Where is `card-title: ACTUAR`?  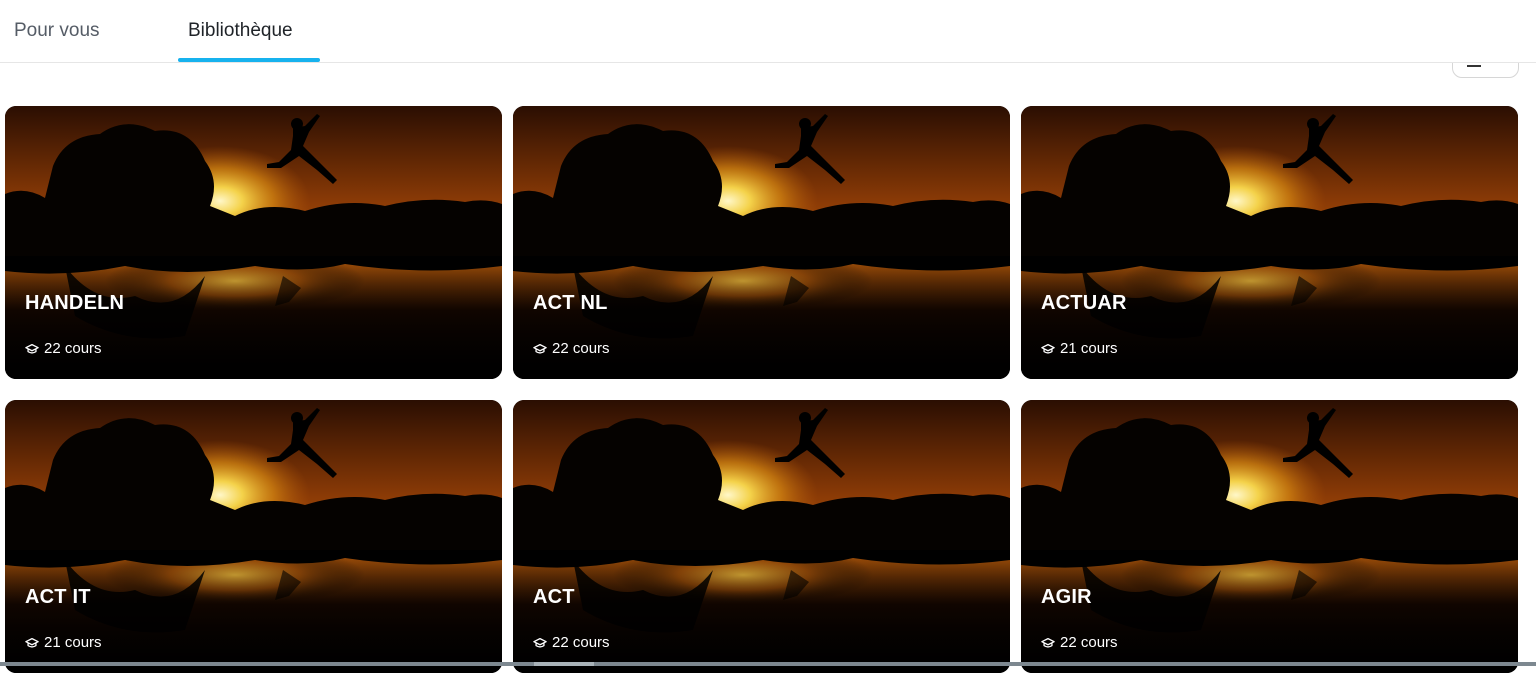 card-title: ACTUAR is located at coordinates (1084, 303).